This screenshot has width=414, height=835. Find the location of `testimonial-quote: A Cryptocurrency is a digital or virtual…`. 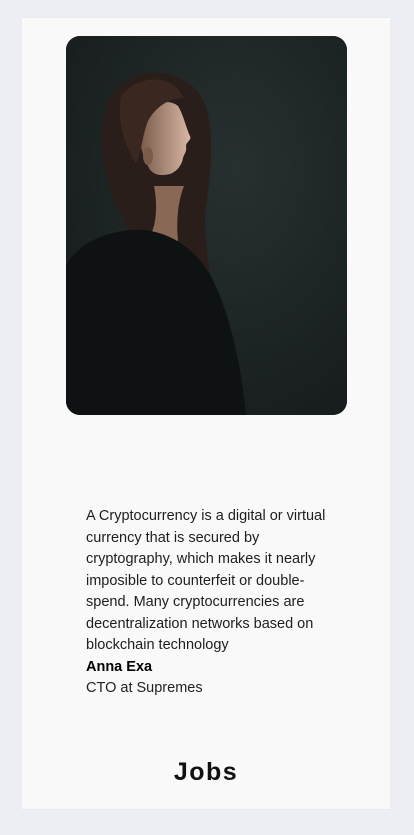

testimonial-quote: A Cryptocurrency is a digital or virtual… is located at coordinates (206, 580).